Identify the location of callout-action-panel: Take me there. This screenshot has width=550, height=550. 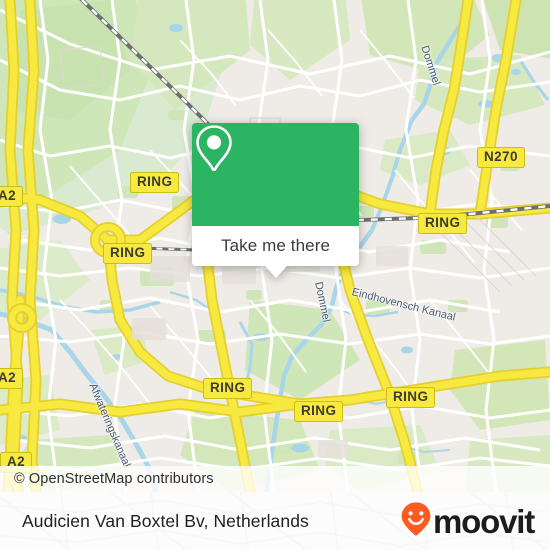
(275, 246).